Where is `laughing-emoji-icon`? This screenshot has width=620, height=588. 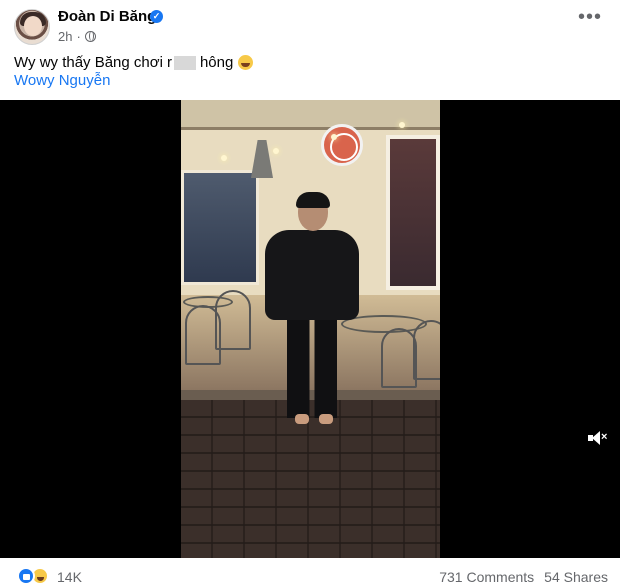
laughing-emoji-icon is located at coordinates (246, 62).